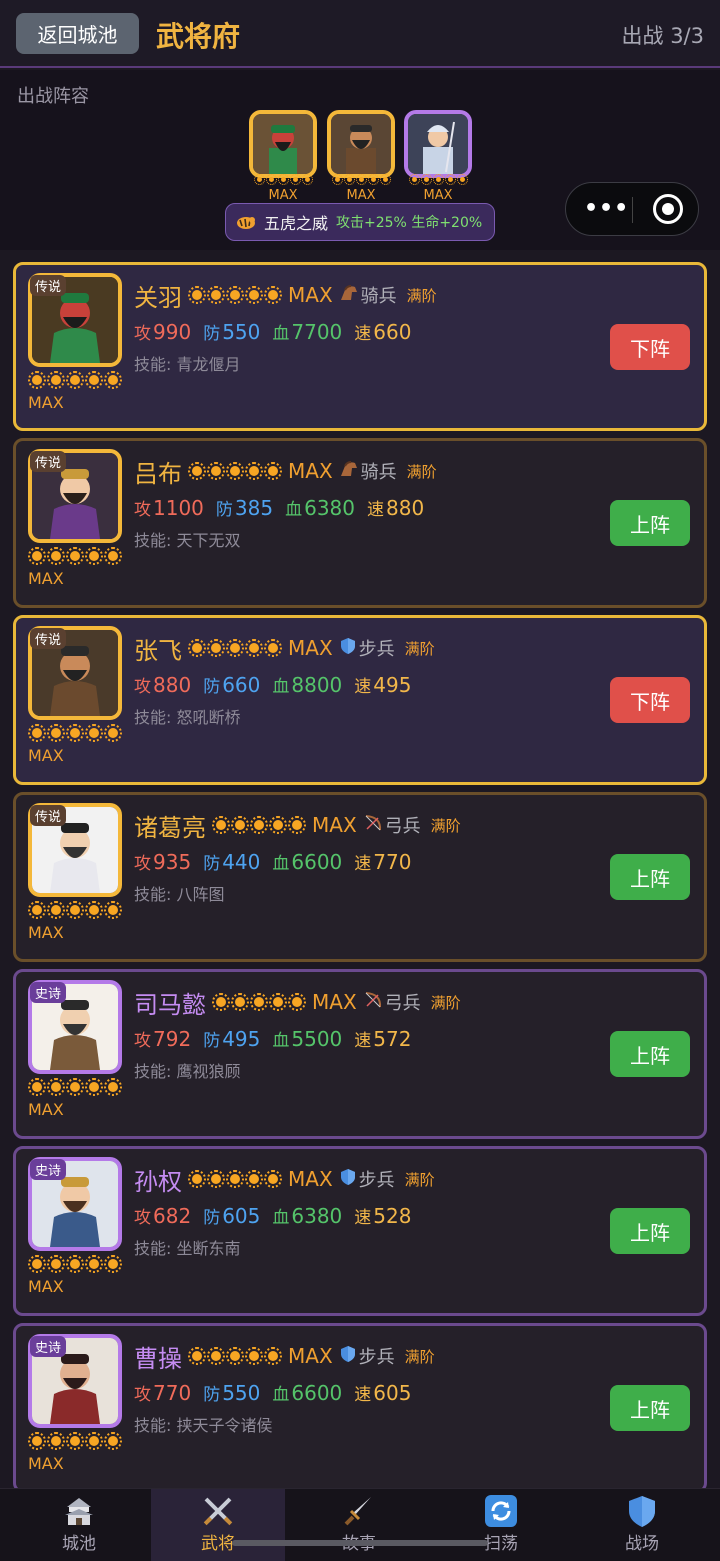 Image resolution: width=720 pixels, height=1561 pixels. Describe the element at coordinates (278, 1038) in the screenshot. I see `stats-row: 攻 792 防 495 血 5500 速 572` at that location.